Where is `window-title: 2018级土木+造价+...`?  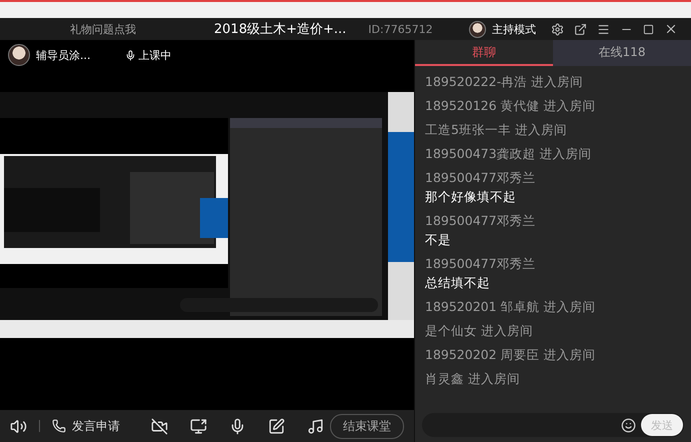
window-title: 2018级土木+造价+... is located at coordinates (280, 29).